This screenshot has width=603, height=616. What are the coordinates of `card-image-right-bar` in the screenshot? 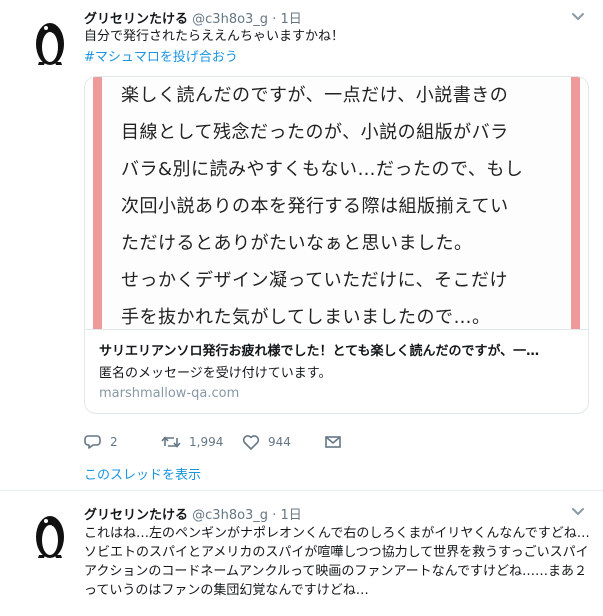 It's located at (575, 203).